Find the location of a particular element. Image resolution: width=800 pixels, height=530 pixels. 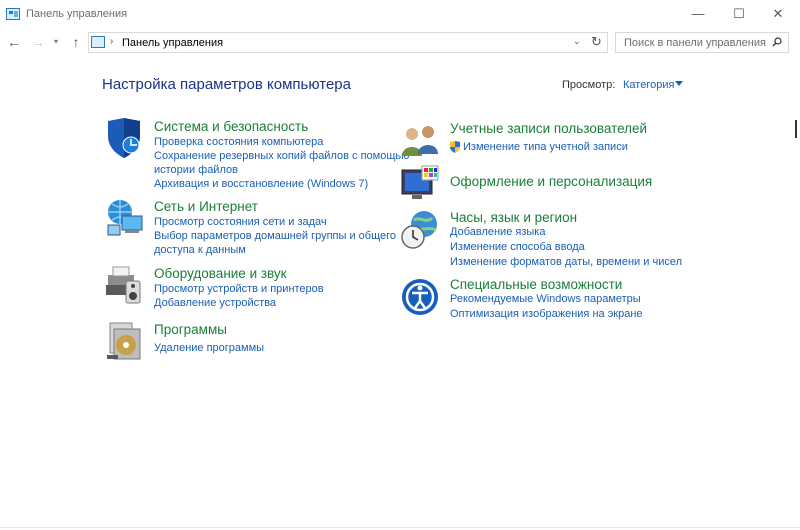

search-icon is located at coordinates (777, 42).